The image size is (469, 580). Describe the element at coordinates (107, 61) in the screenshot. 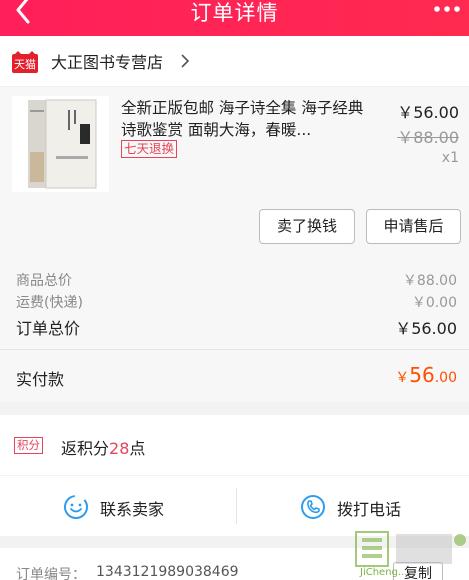

I see `store-name: 大正图书专营店` at that location.